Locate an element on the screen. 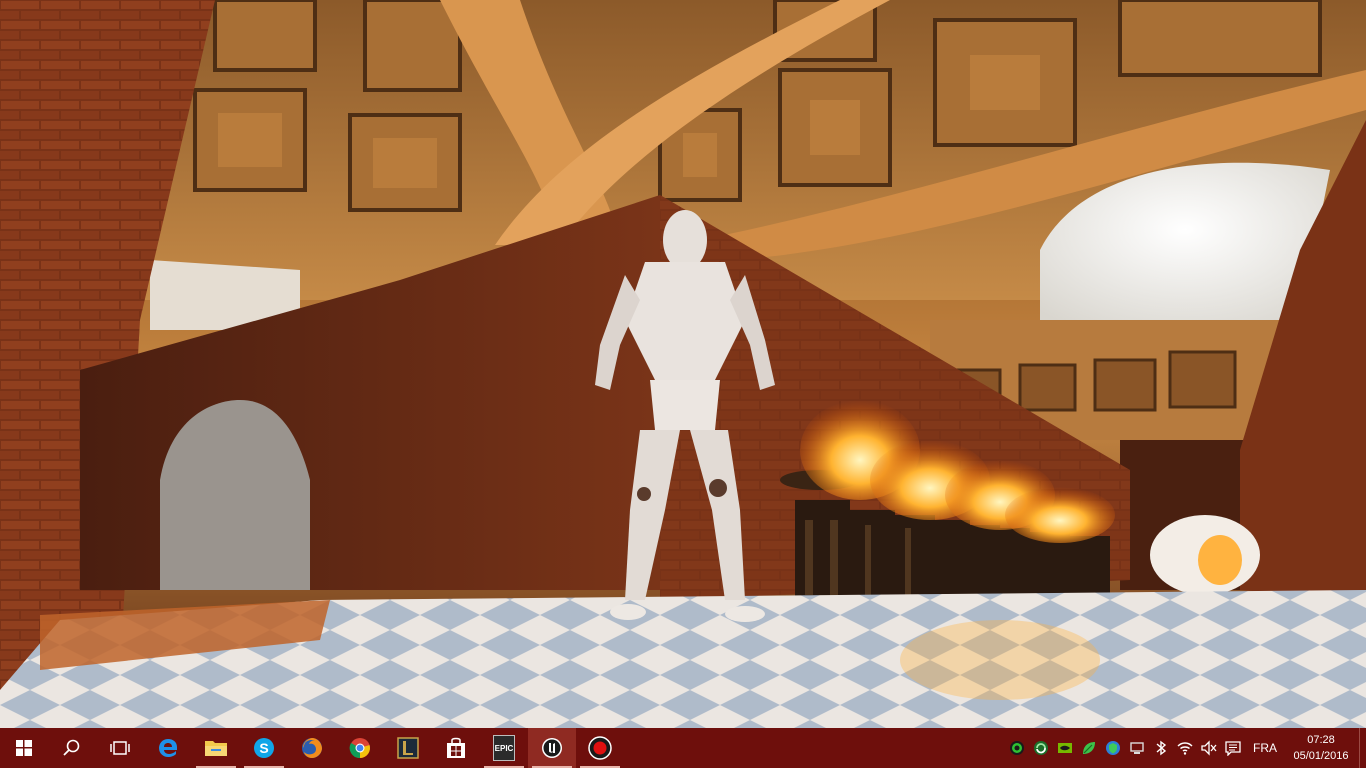  recorder-button is located at coordinates (600, 748).